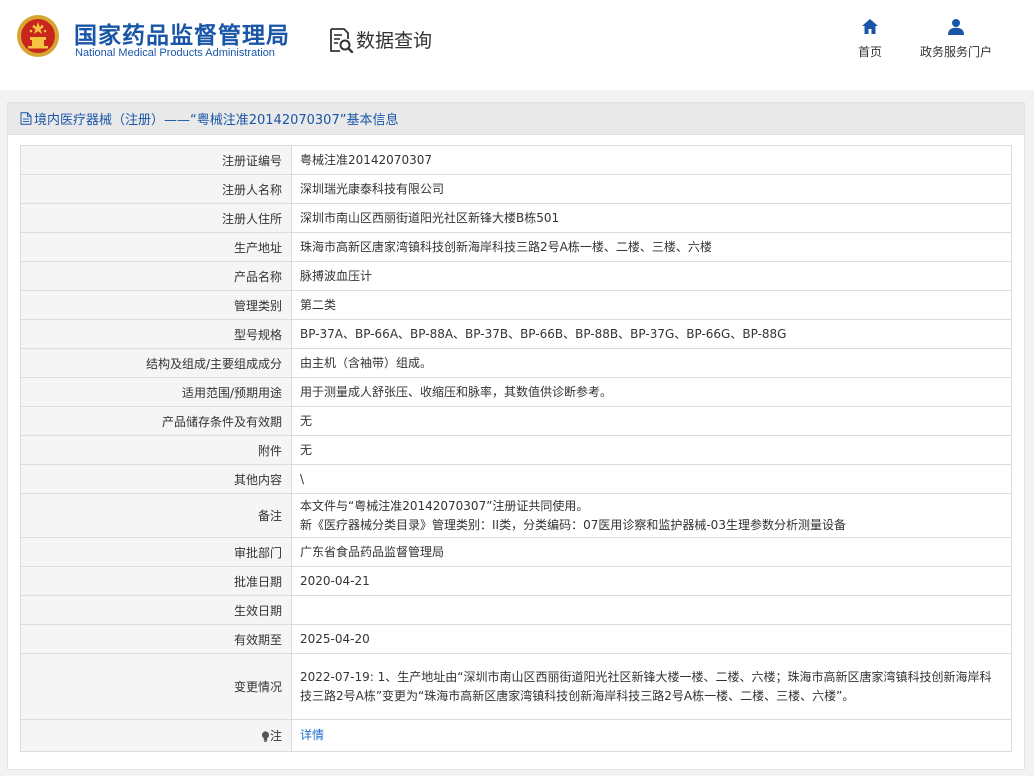  What do you see at coordinates (870, 26) in the screenshot?
I see `home-icon` at bounding box center [870, 26].